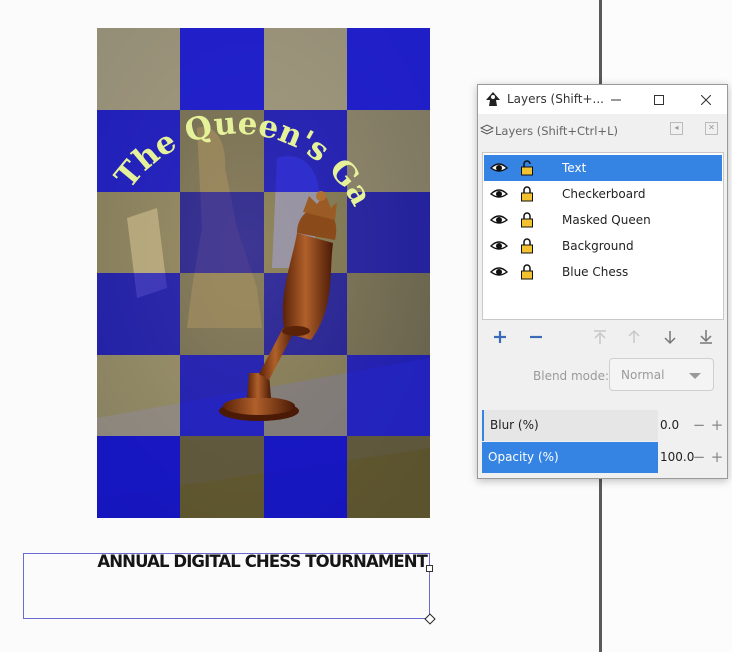 The image size is (732, 652). I want to click on blend-mode-value: Normal, so click(643, 375).